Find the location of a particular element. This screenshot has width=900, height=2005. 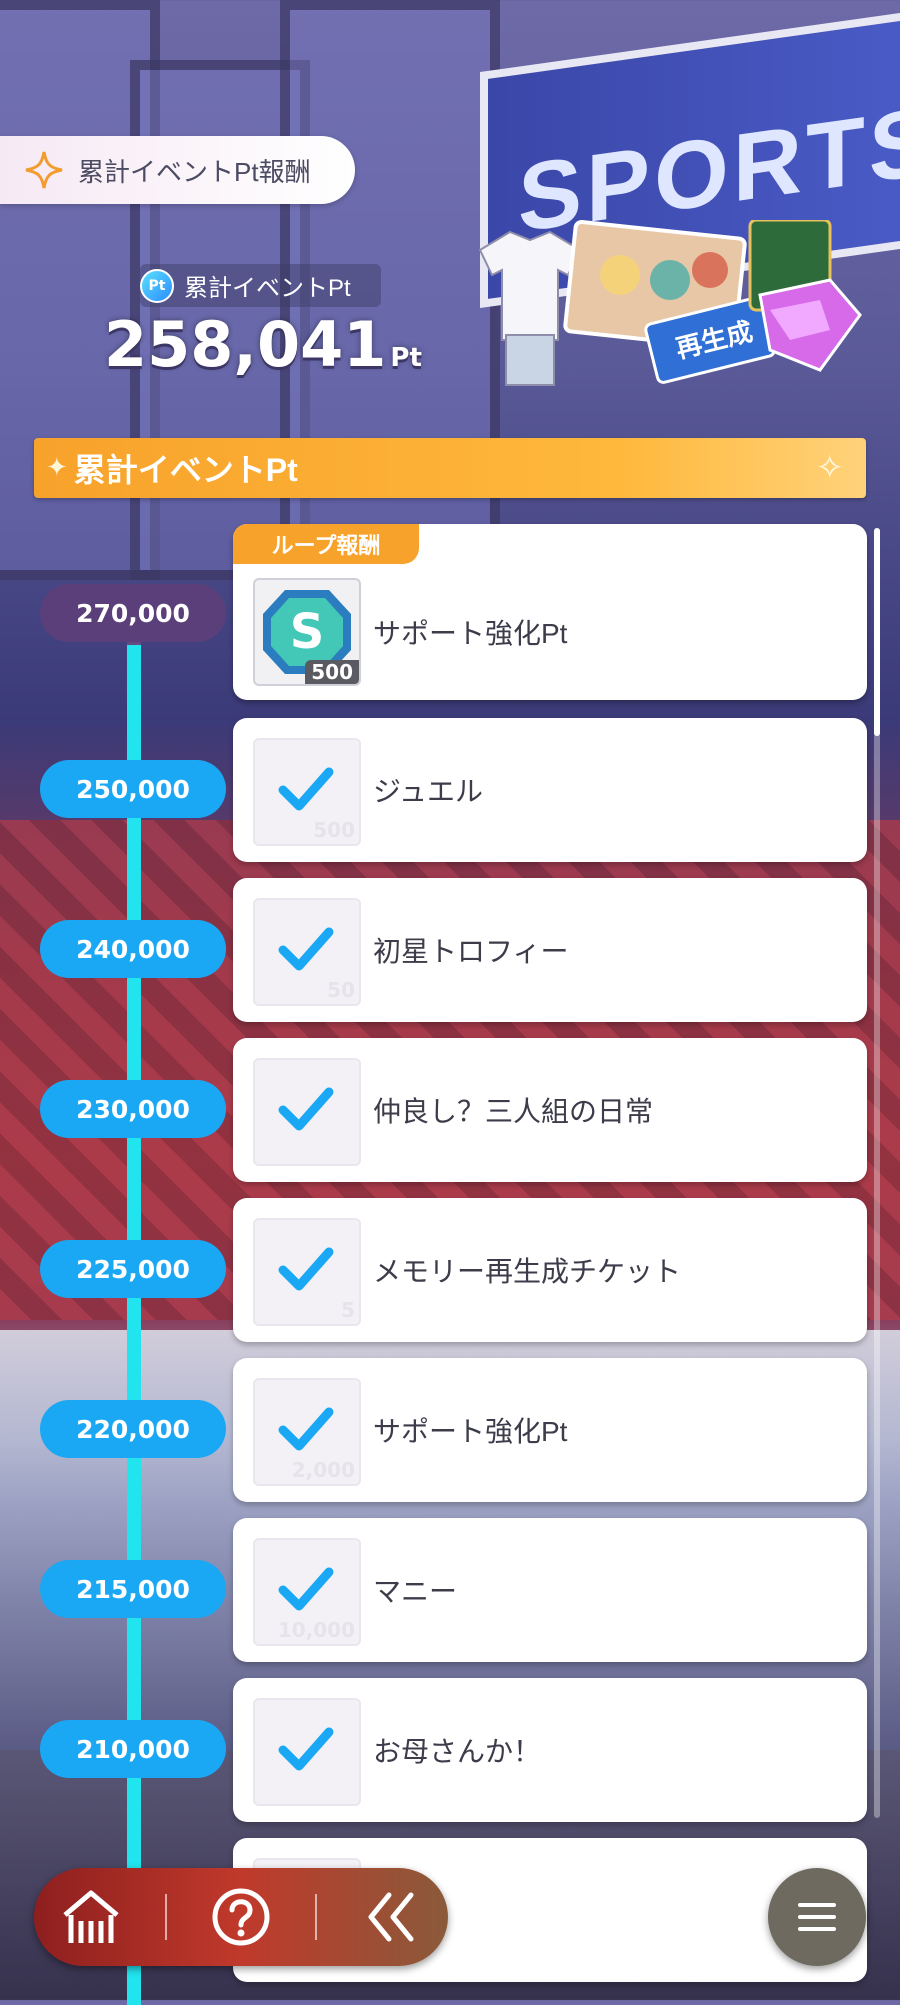

reward-card: 2,000 サポート強化Pt is located at coordinates (550, 1430).